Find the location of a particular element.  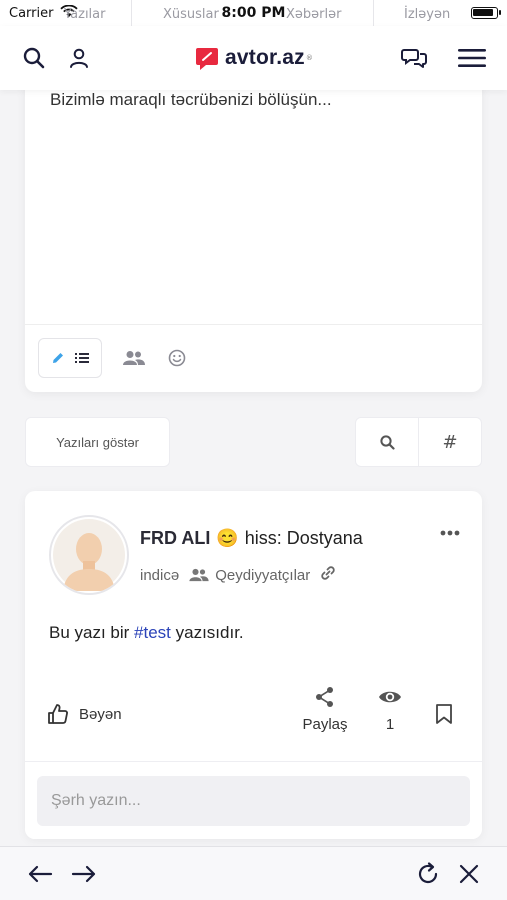

search-button is located at coordinates (34, 58).